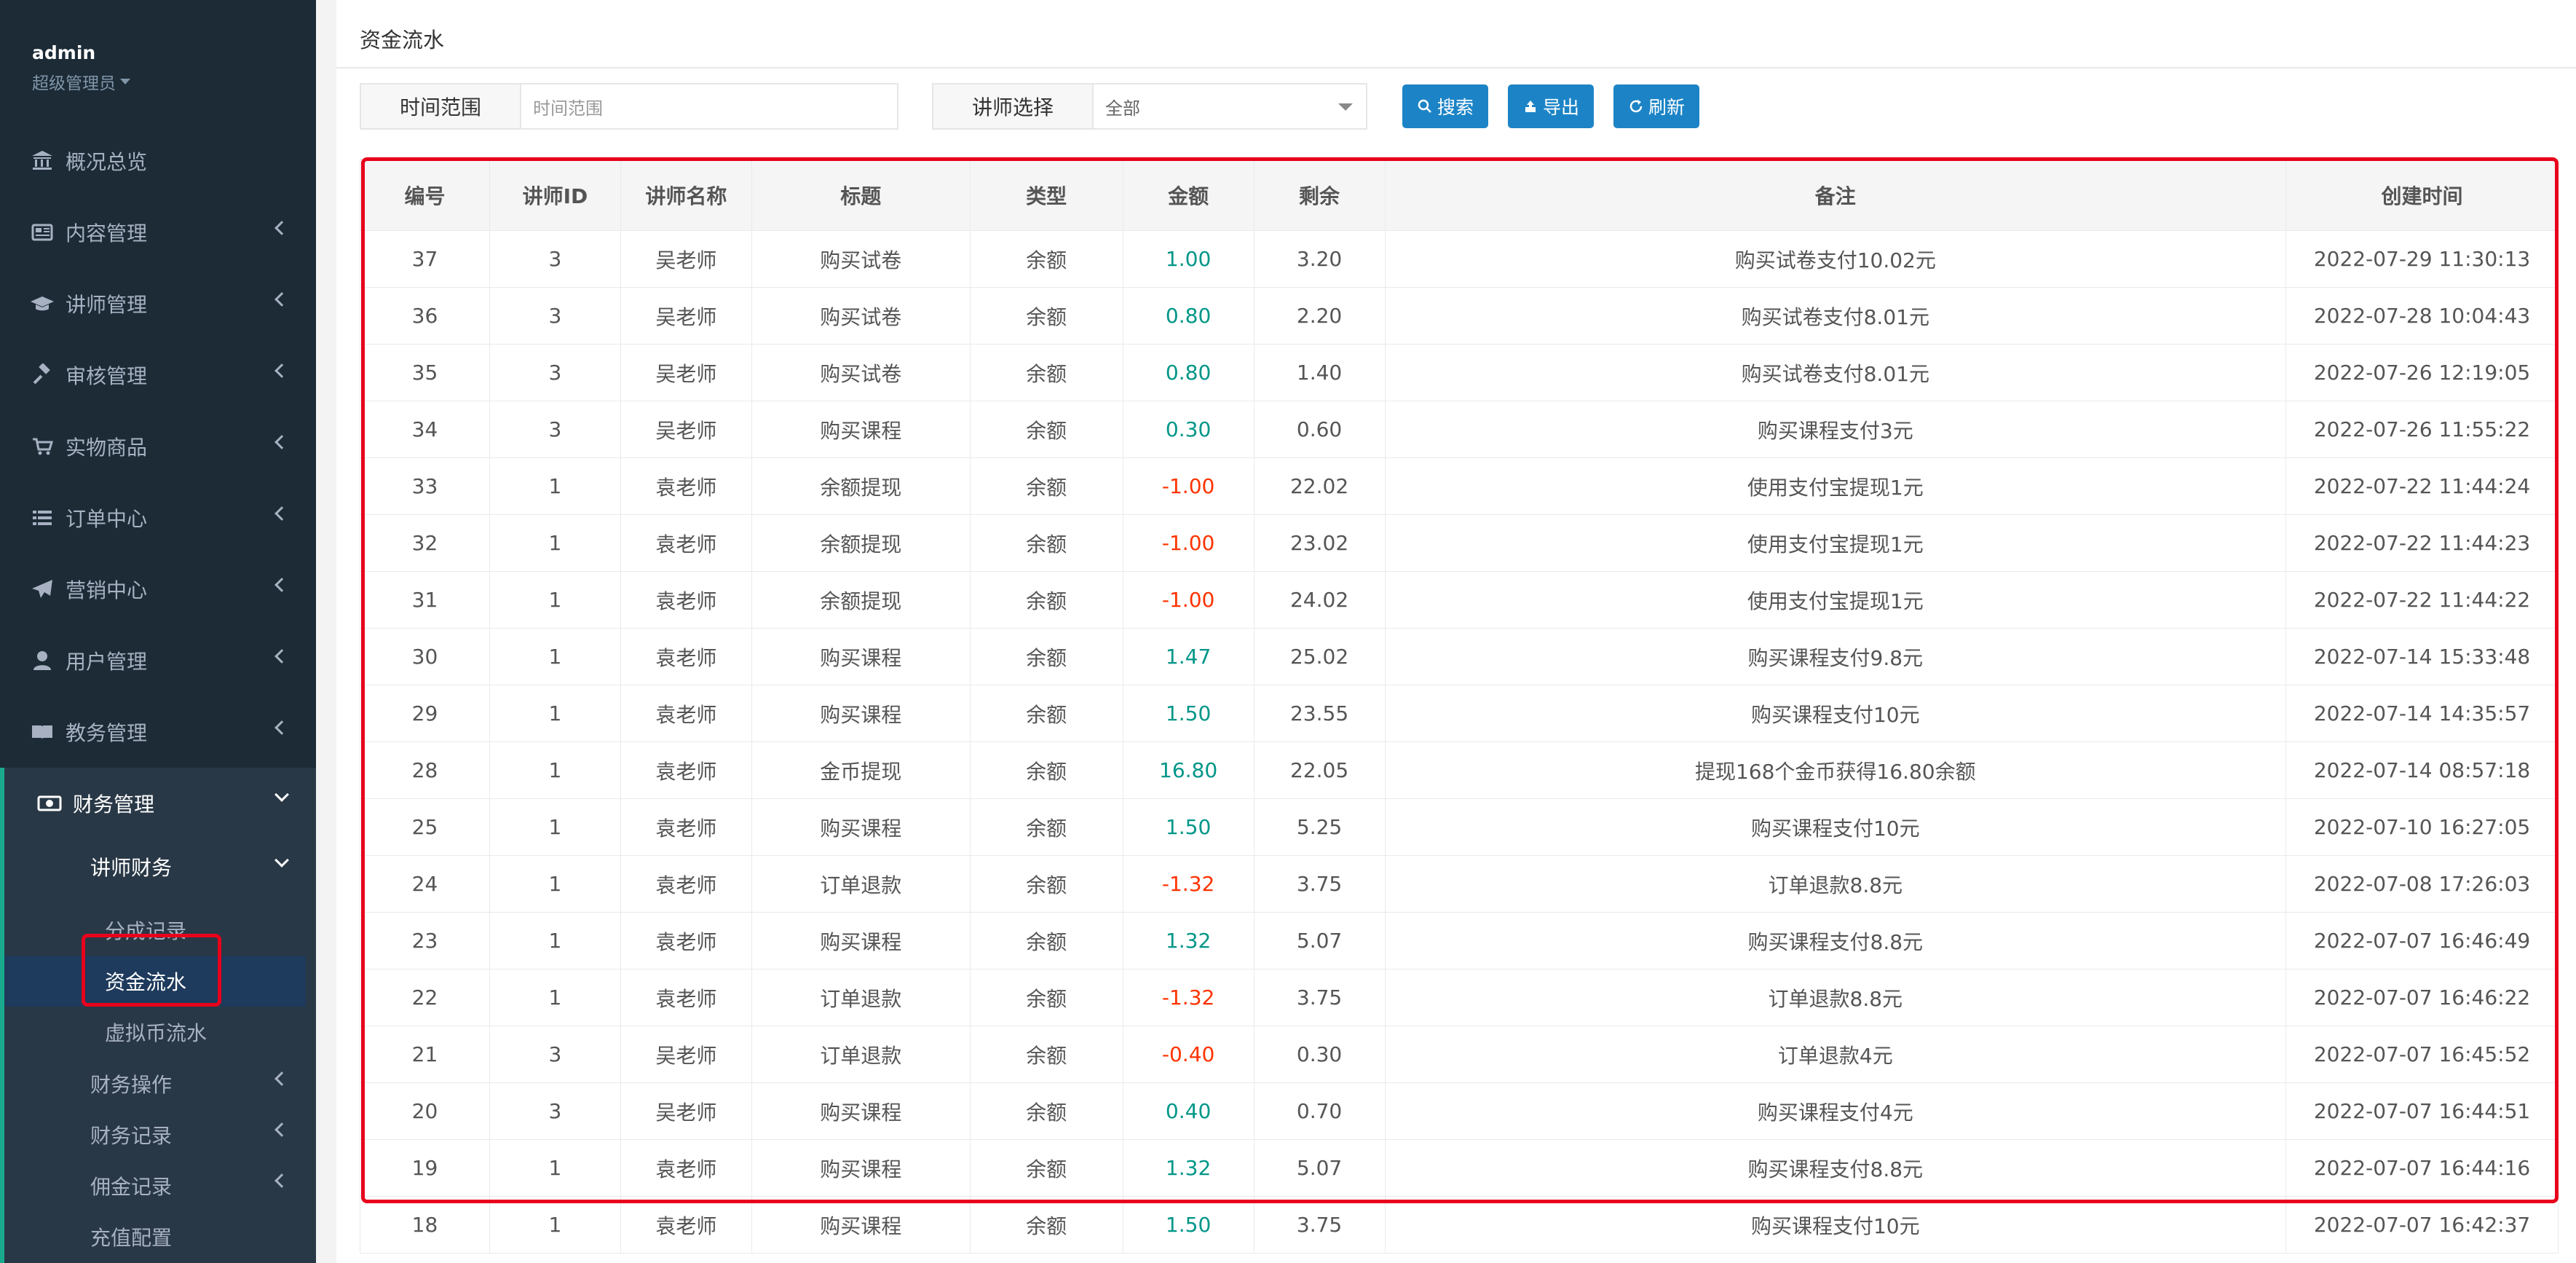 The width and height of the screenshot is (2576, 1263). What do you see at coordinates (158, 232) in the screenshot?
I see `menu-item-content: 内容管理` at bounding box center [158, 232].